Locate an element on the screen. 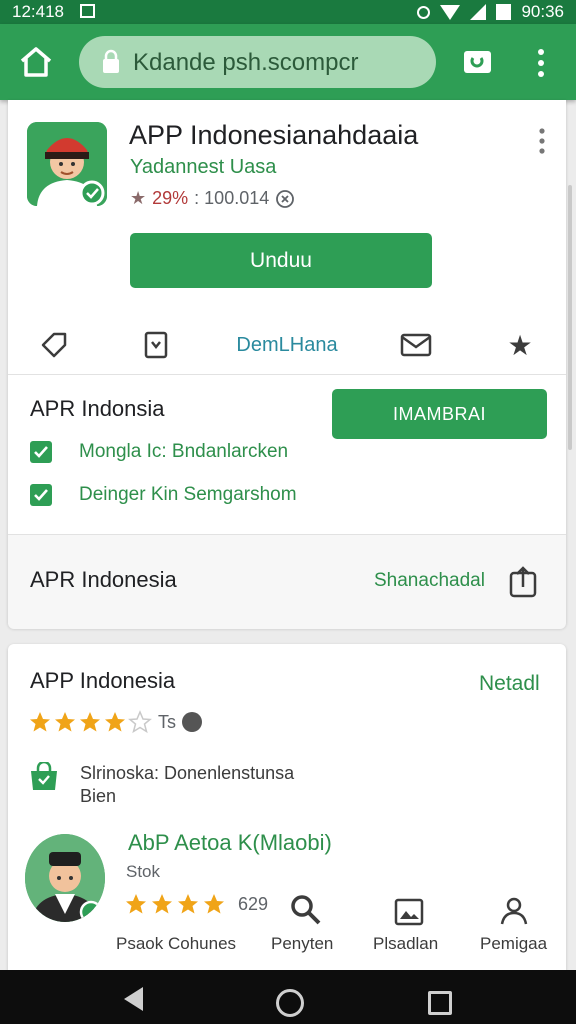  tab-item: Psaok Cohunes is located at coordinates (176, 944).